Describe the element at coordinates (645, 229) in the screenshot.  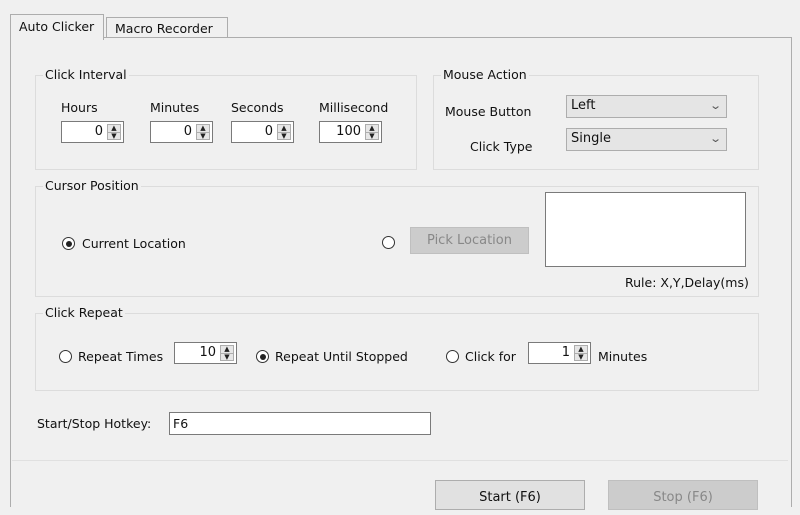
I see `coordinates-textarea` at that location.